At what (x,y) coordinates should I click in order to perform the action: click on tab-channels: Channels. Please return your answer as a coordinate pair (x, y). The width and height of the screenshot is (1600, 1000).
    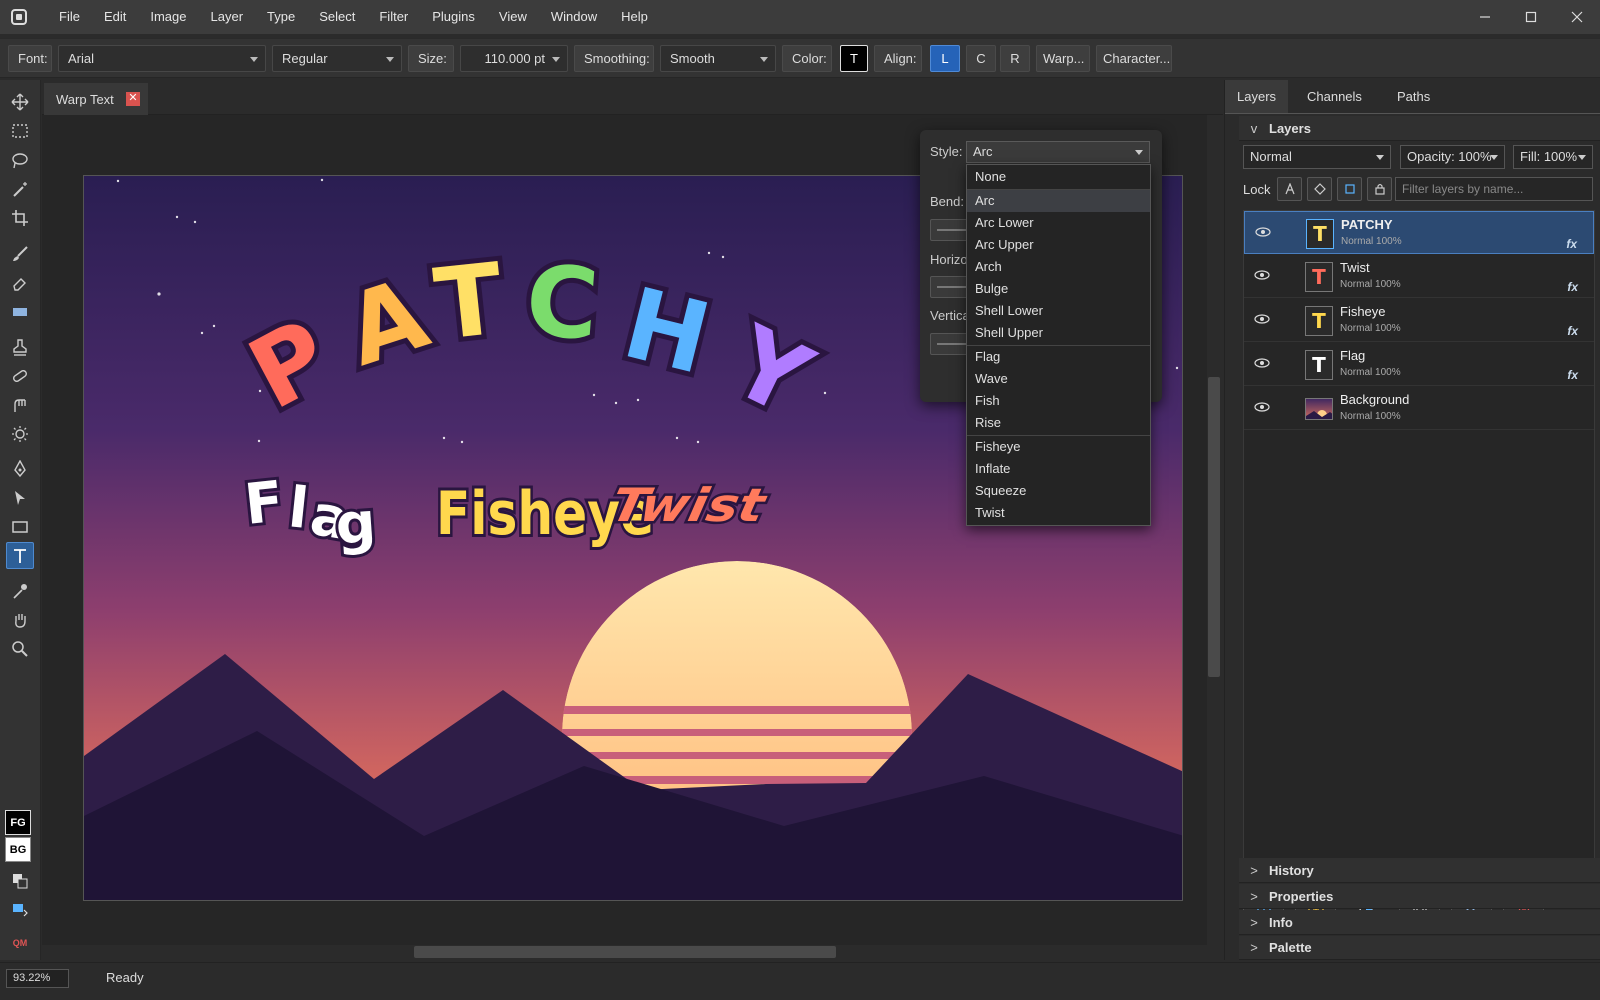
    Looking at the image, I should click on (1334, 97).